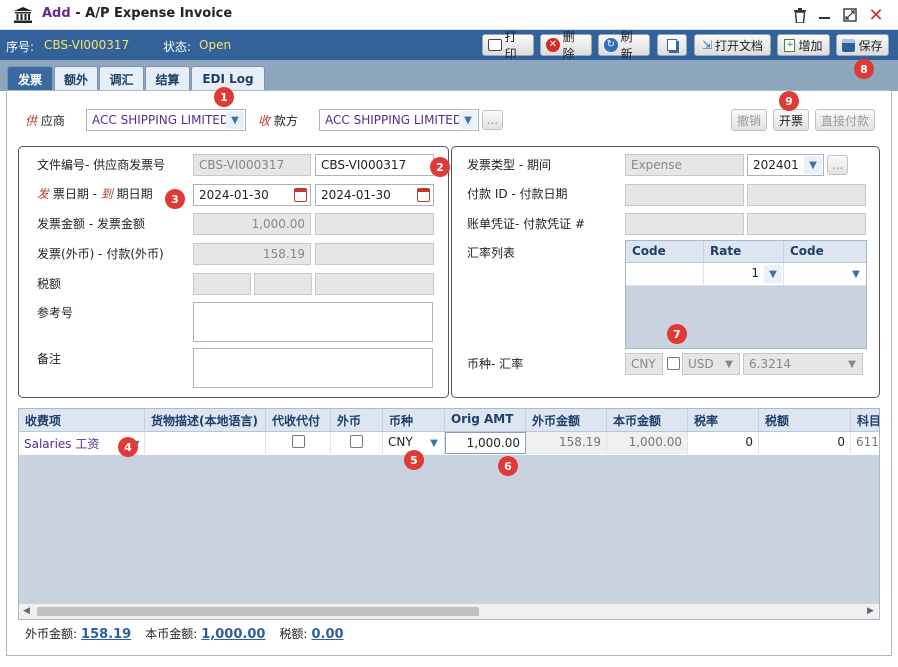 The image size is (898, 667). Describe the element at coordinates (327, 634) in the screenshot. I see `tax-total-value: 0.00` at that location.